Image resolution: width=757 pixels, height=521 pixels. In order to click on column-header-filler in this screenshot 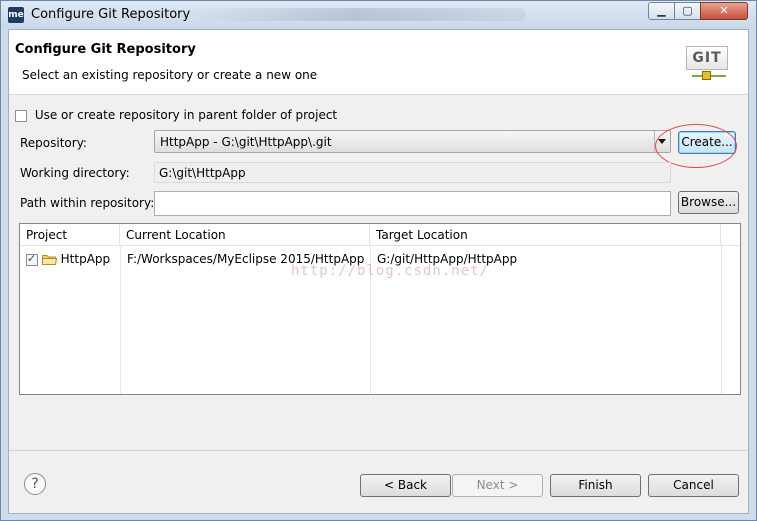, I will do `click(730, 235)`.